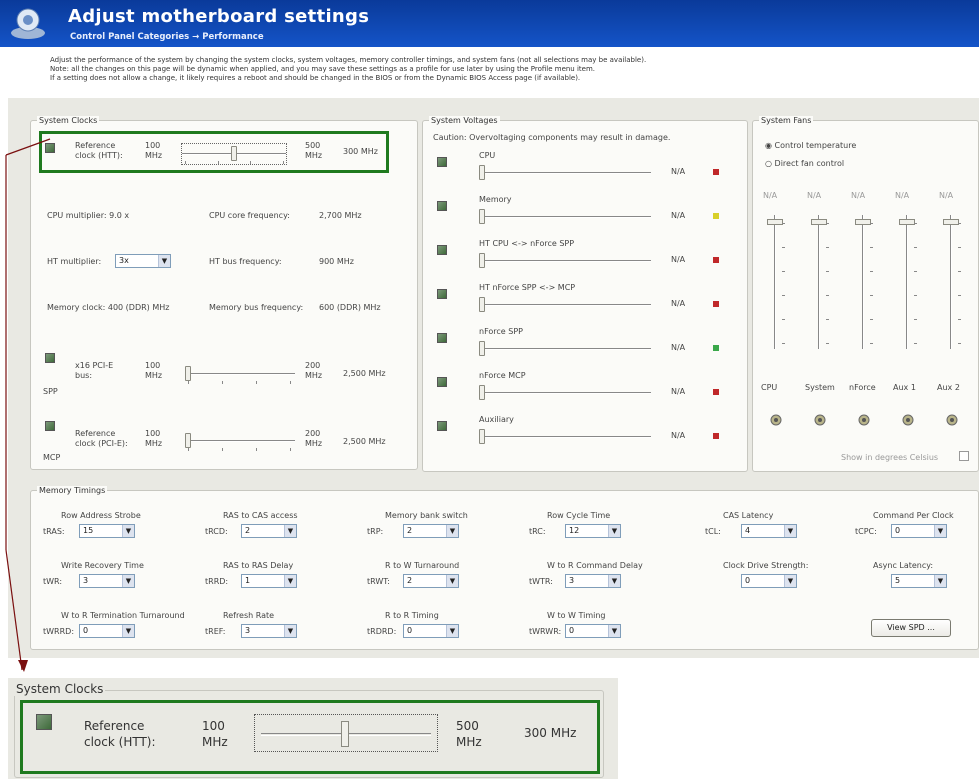 This screenshot has width=979, height=779. What do you see at coordinates (28, 405) in the screenshot?
I see `callout-arrow` at bounding box center [28, 405].